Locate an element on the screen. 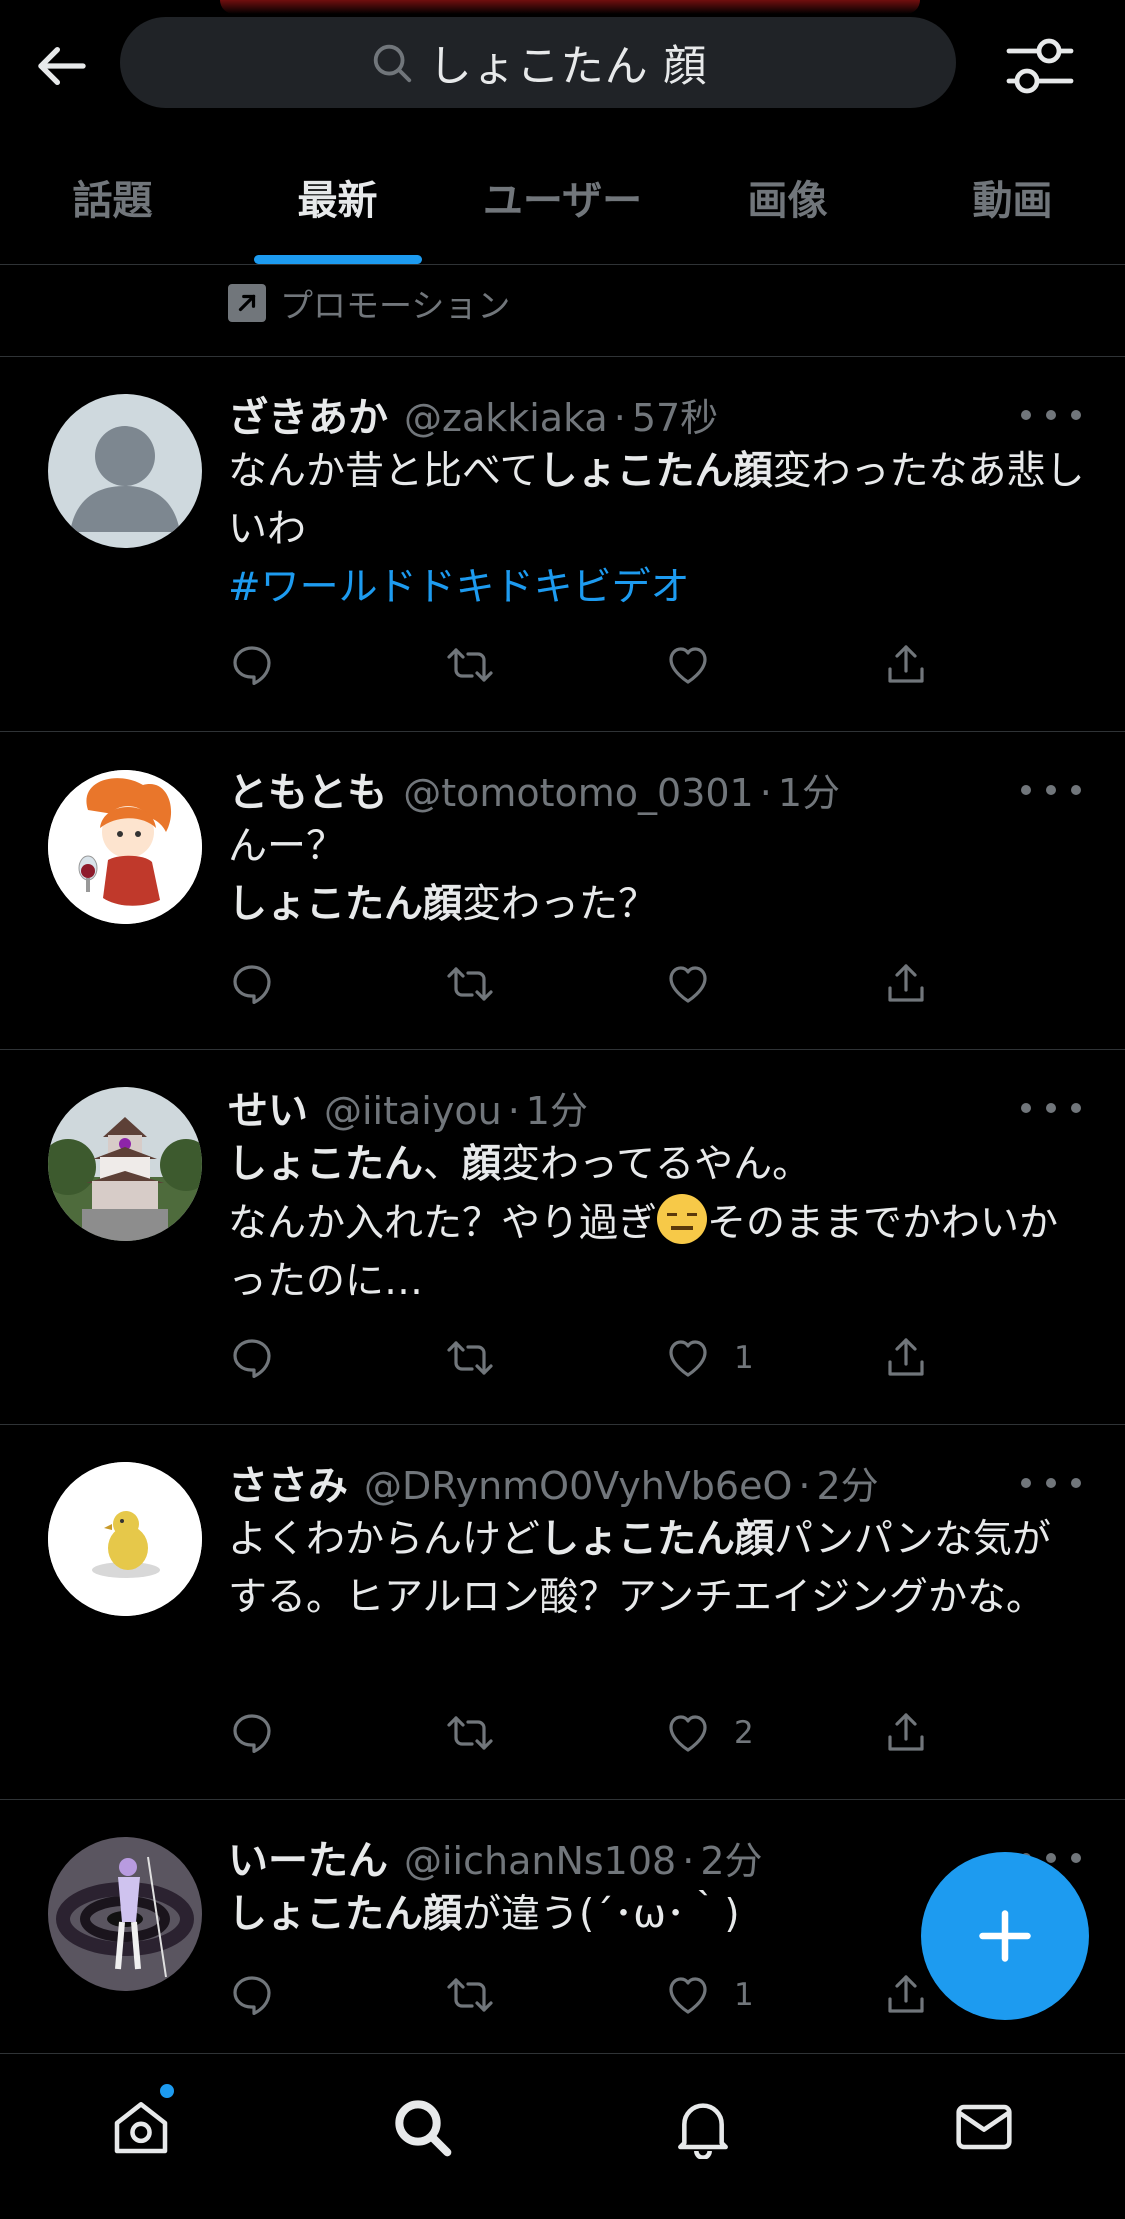 The height and width of the screenshot is (2219, 1125). tab-label: 動画 is located at coordinates (1012, 201).